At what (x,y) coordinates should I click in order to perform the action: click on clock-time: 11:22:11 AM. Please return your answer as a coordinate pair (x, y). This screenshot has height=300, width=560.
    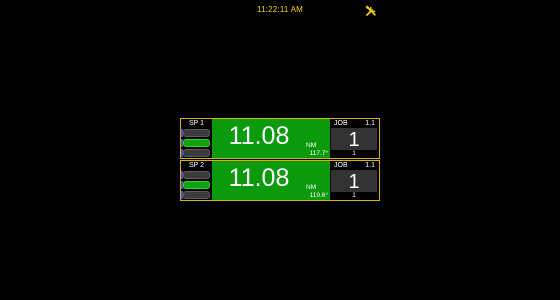
    Looking at the image, I should click on (280, 9).